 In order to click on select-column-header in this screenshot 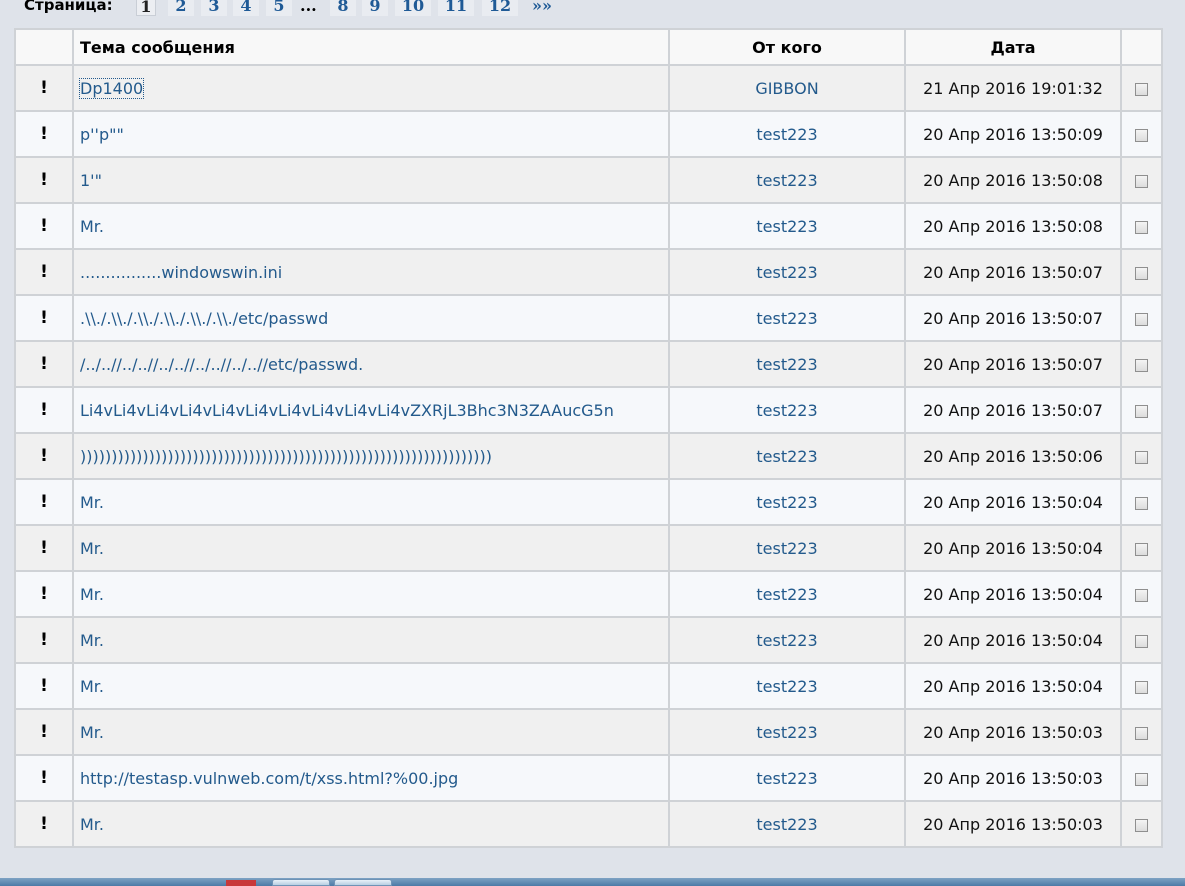, I will do `click(1141, 47)`.